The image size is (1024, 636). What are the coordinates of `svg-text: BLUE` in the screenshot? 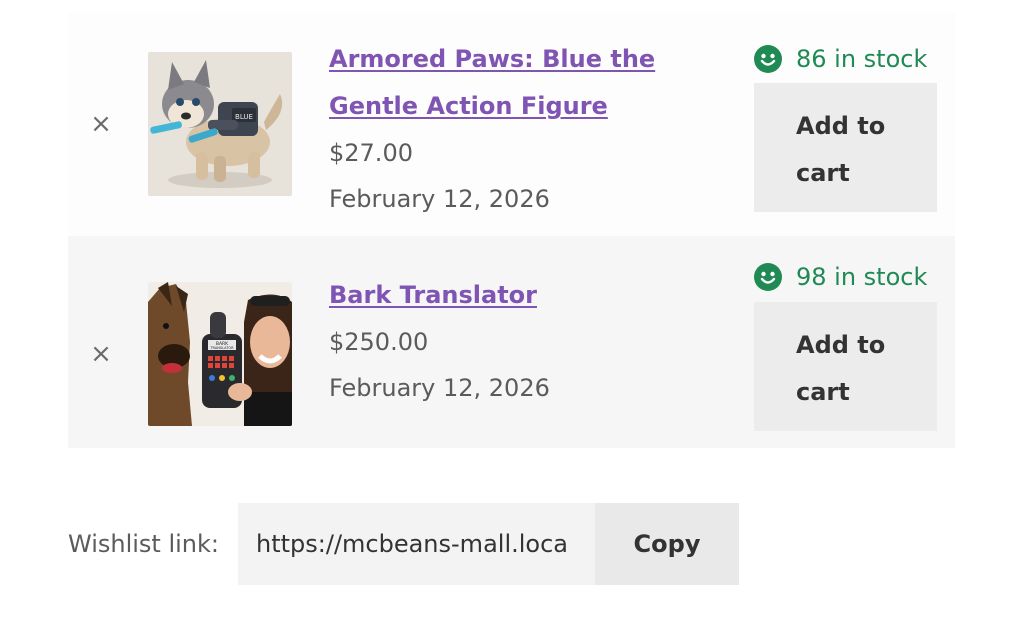 It's located at (244, 117).